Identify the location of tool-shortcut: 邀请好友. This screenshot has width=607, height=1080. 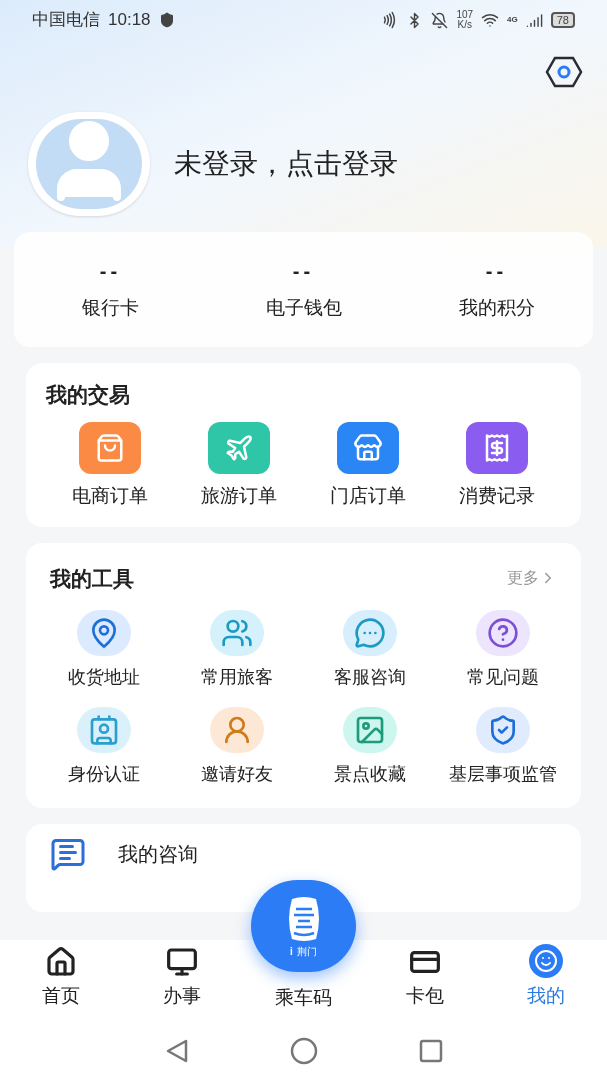
(237, 747).